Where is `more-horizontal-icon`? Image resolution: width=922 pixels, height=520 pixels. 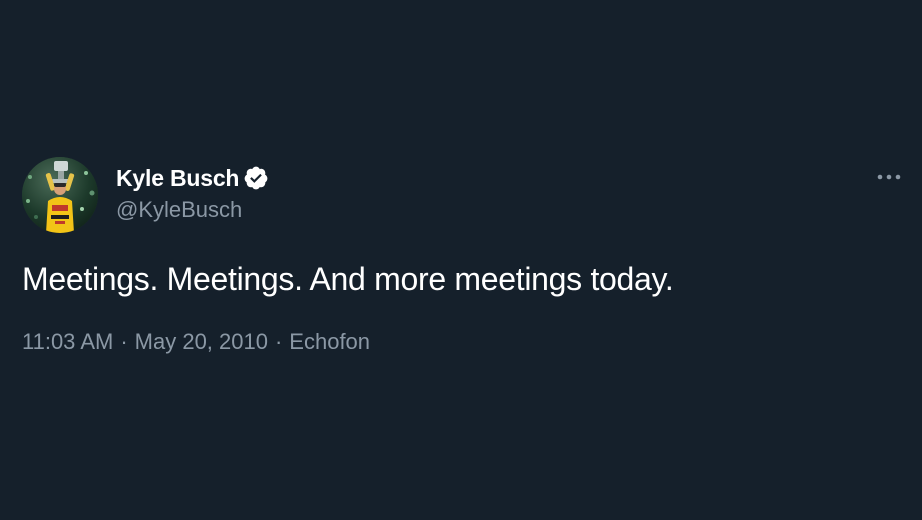
more-horizontal-icon is located at coordinates (889, 177).